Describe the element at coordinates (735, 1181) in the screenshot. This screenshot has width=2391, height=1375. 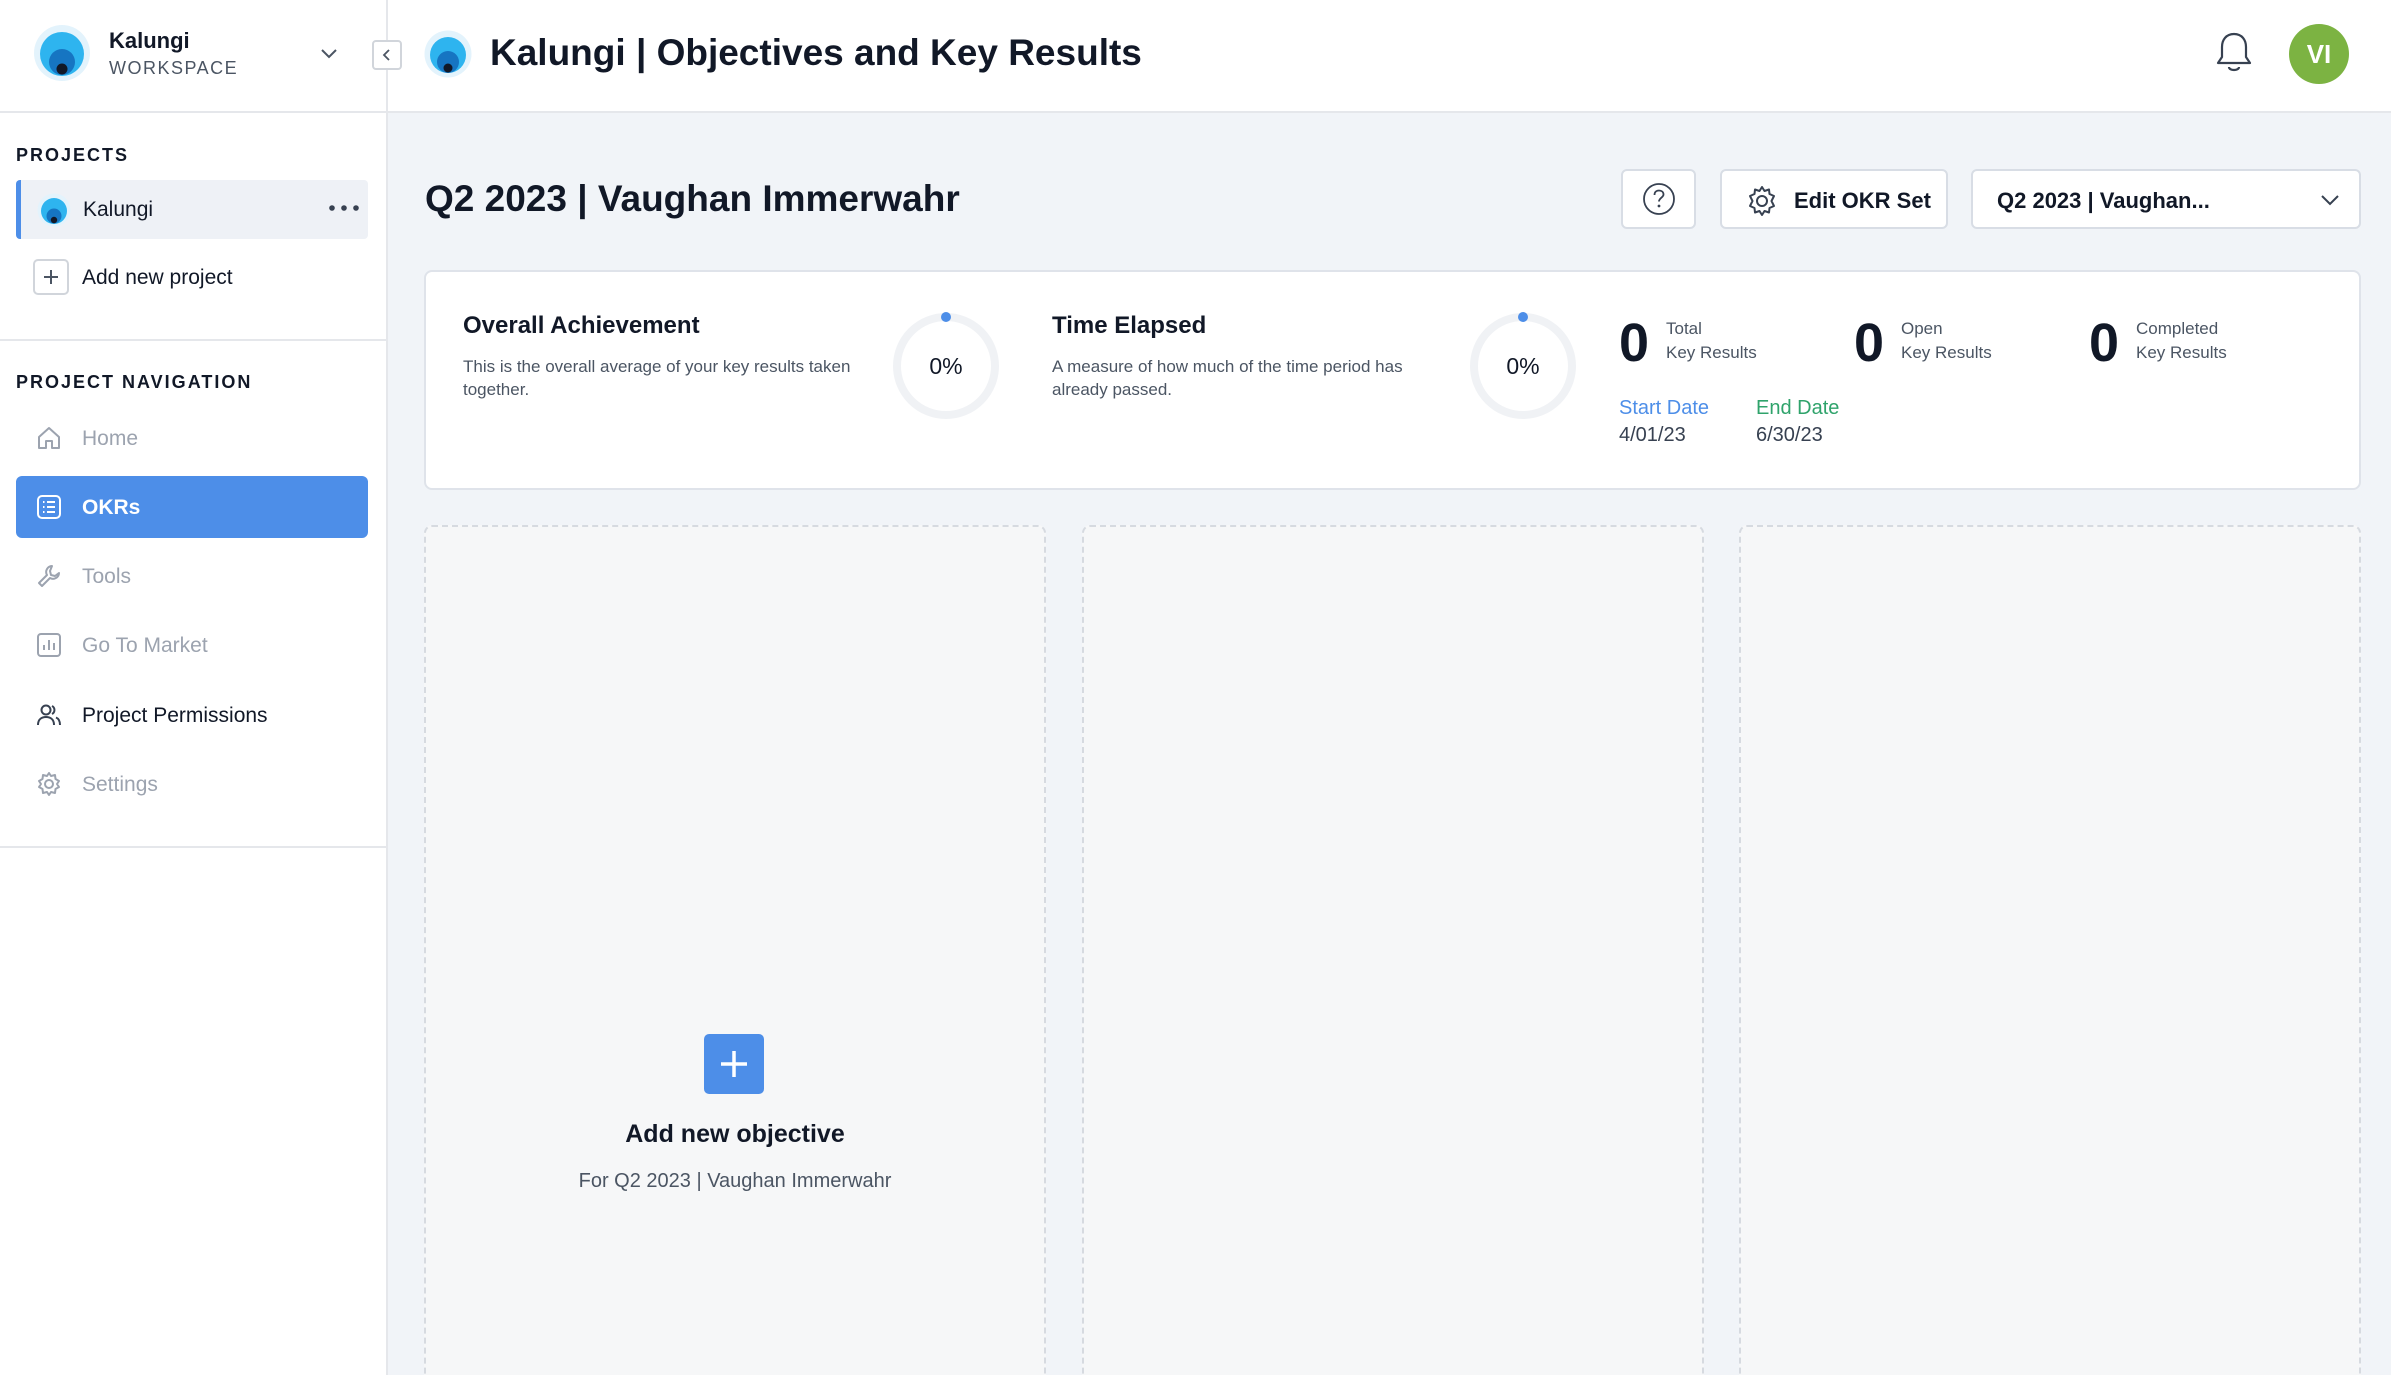
I see `add-objective-subtitle: For Q2 2023 | Vaughan Immerwahr` at that location.